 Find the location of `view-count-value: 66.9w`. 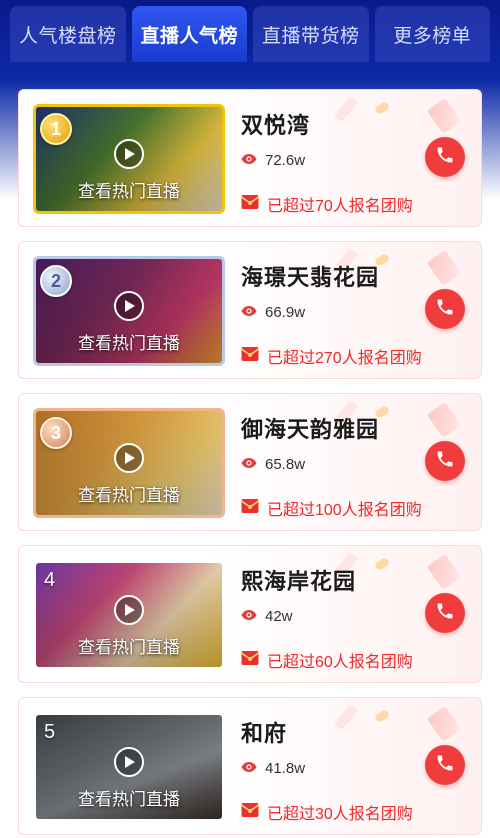

view-count-value: 66.9w is located at coordinates (285, 312).